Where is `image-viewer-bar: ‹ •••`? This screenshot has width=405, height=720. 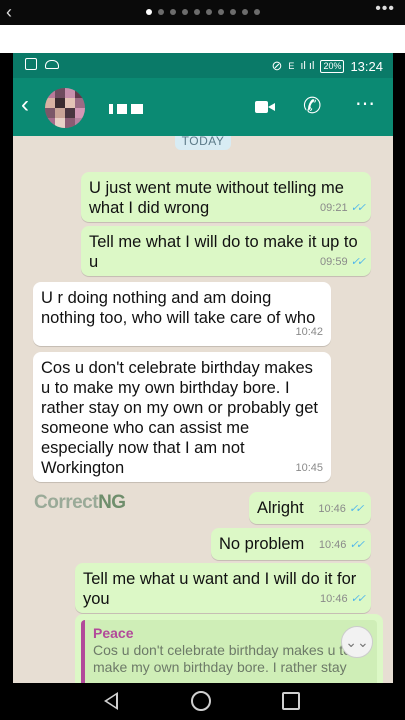 image-viewer-bar: ‹ ••• is located at coordinates (202, 12).